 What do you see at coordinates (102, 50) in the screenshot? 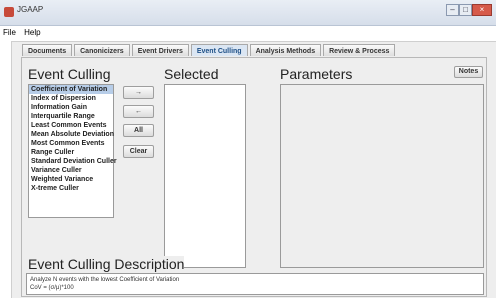
I see `tab-canonicizers: Canonicizers` at bounding box center [102, 50].